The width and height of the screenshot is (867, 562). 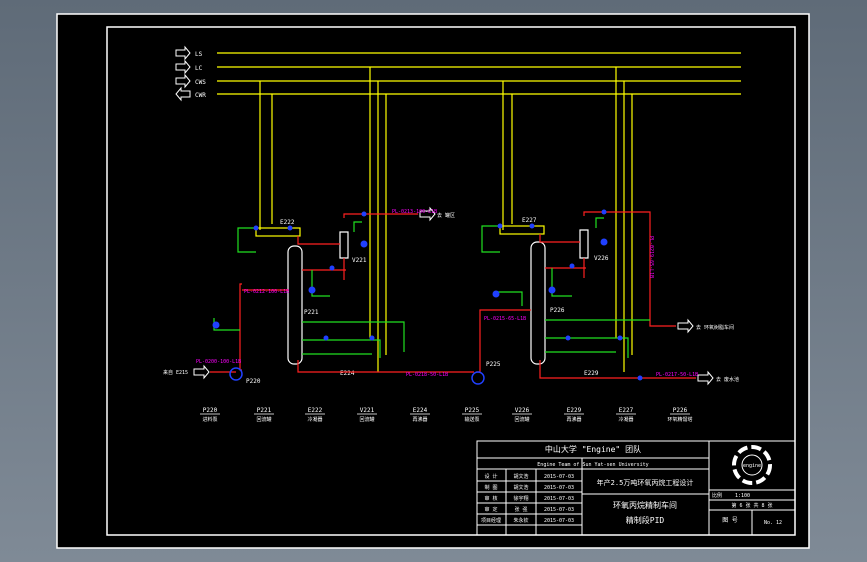 I want to click on legend-tag: E229, so click(x=574, y=410).